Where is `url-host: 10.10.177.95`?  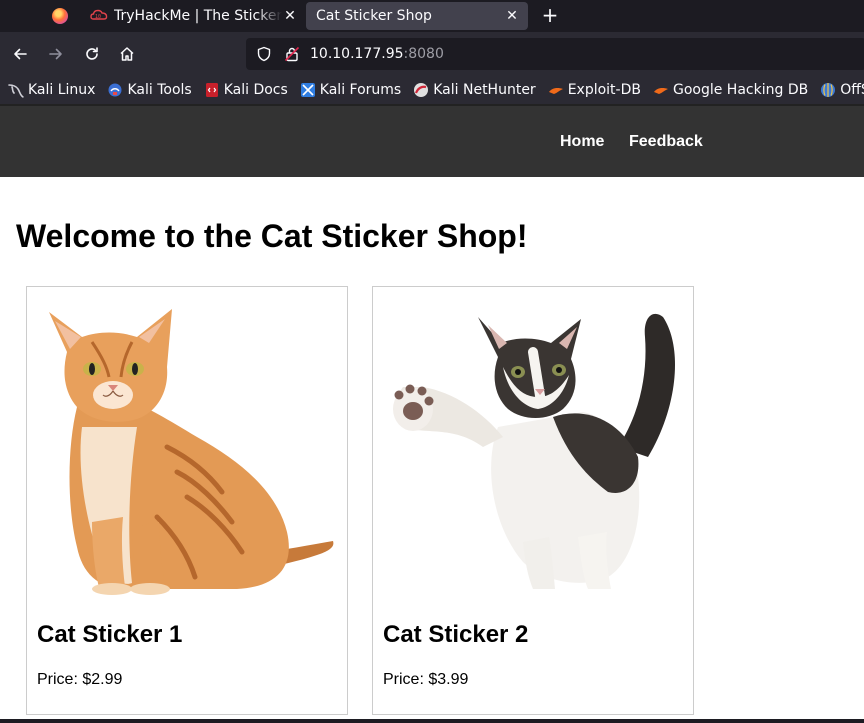 url-host: 10.10.177.95 is located at coordinates (357, 54).